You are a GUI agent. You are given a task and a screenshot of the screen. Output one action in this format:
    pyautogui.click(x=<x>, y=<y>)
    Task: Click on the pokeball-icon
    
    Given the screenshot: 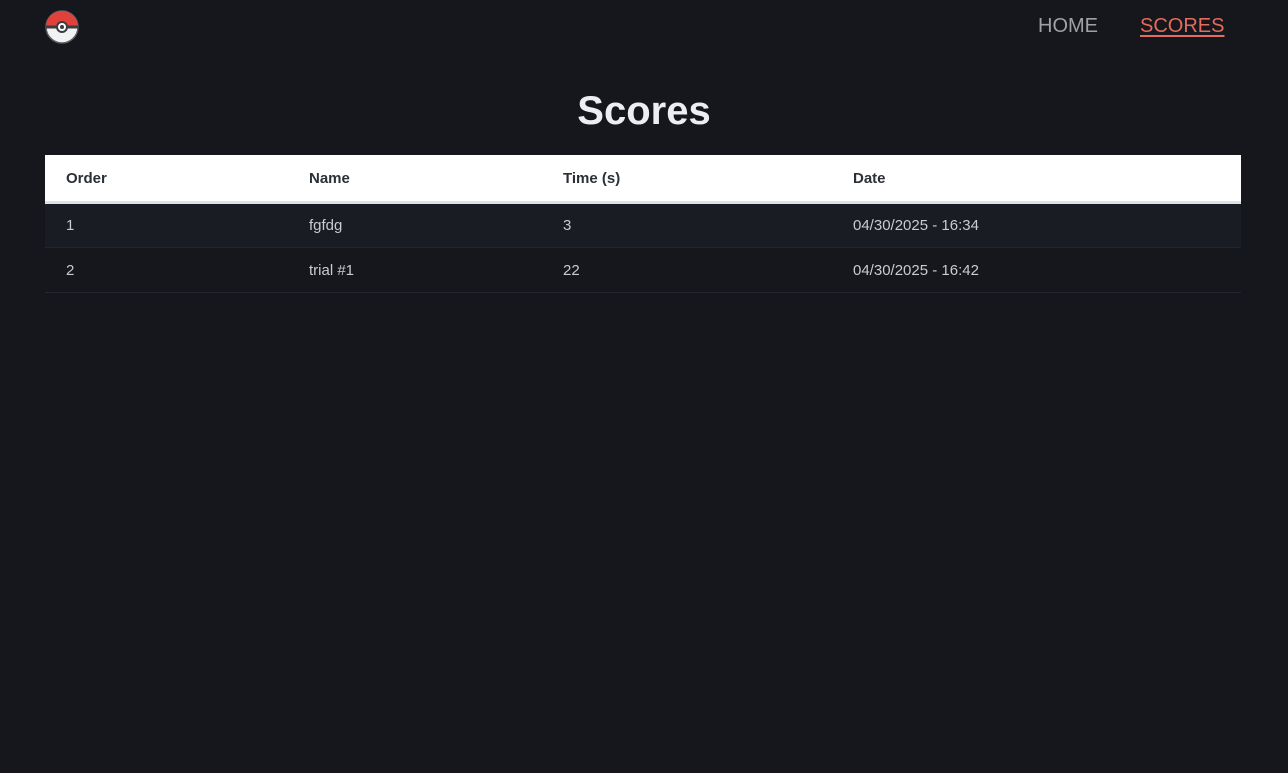 What is the action you would take?
    pyautogui.click(x=62, y=27)
    